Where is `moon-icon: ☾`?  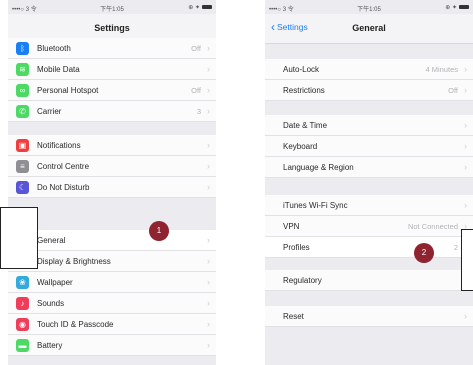
moon-icon: ☾ is located at coordinates (22, 187).